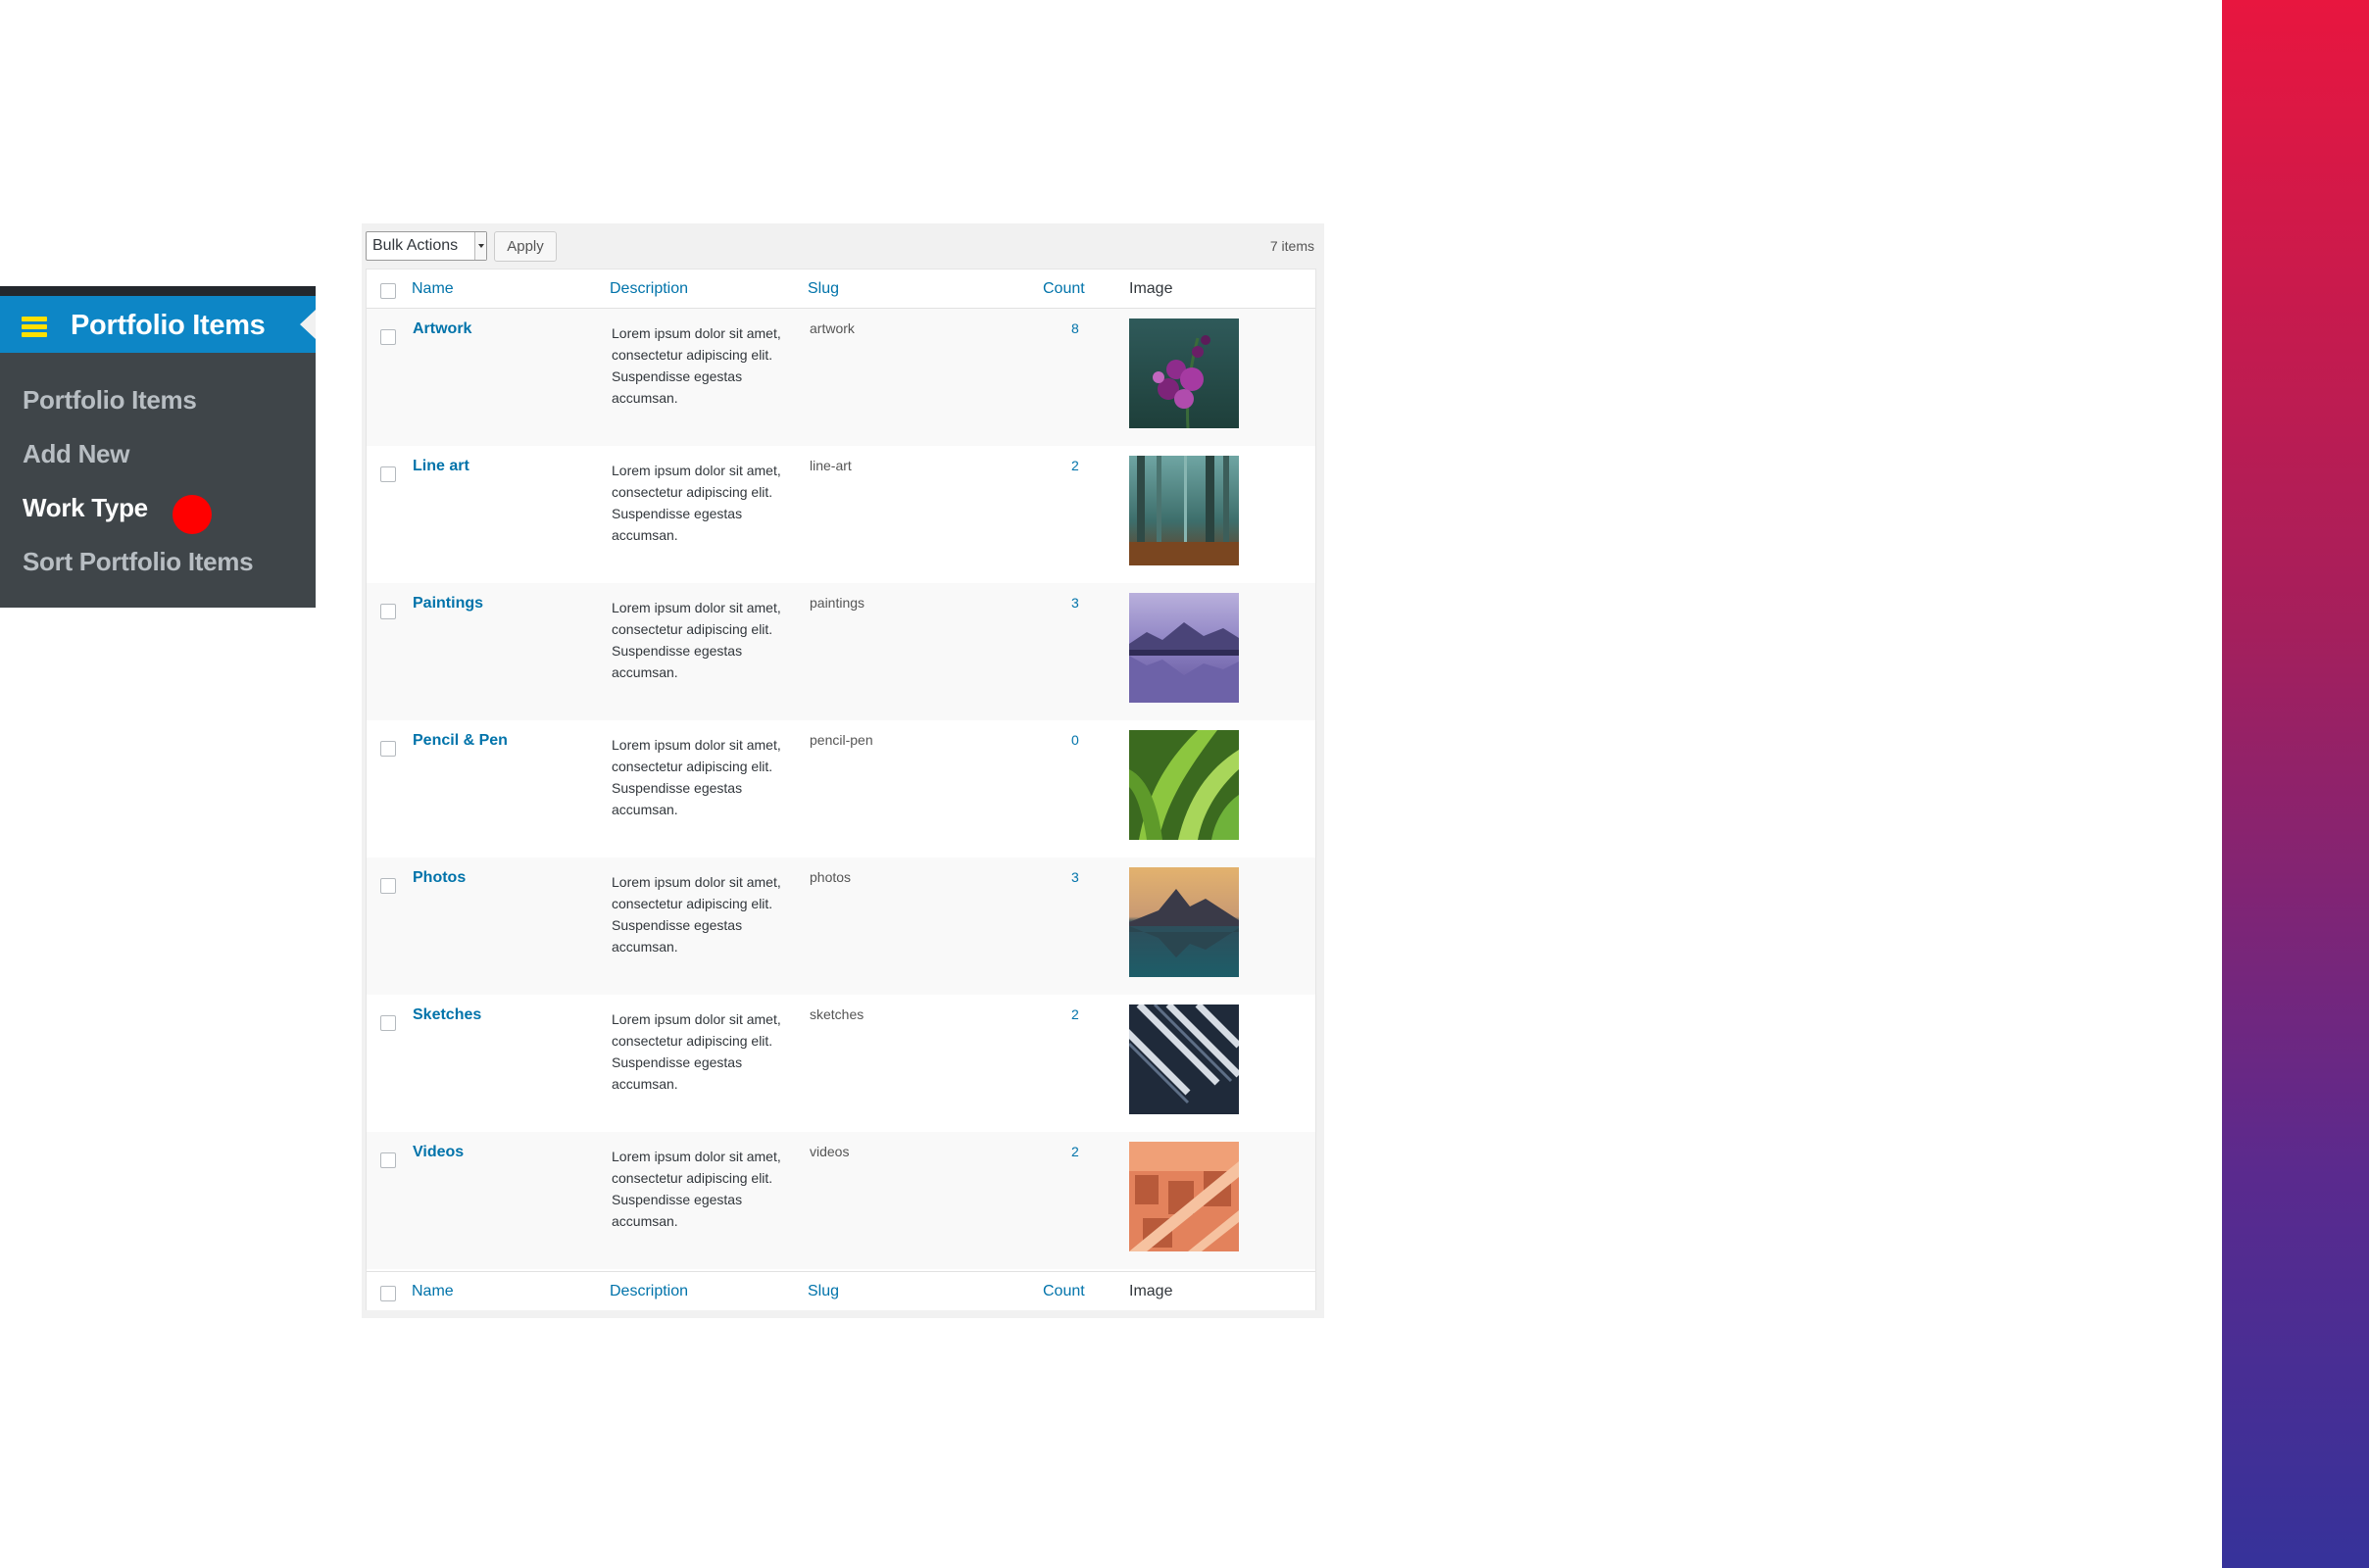  Describe the element at coordinates (1151, 1291) in the screenshot. I see `column-footer-image: Image` at that location.